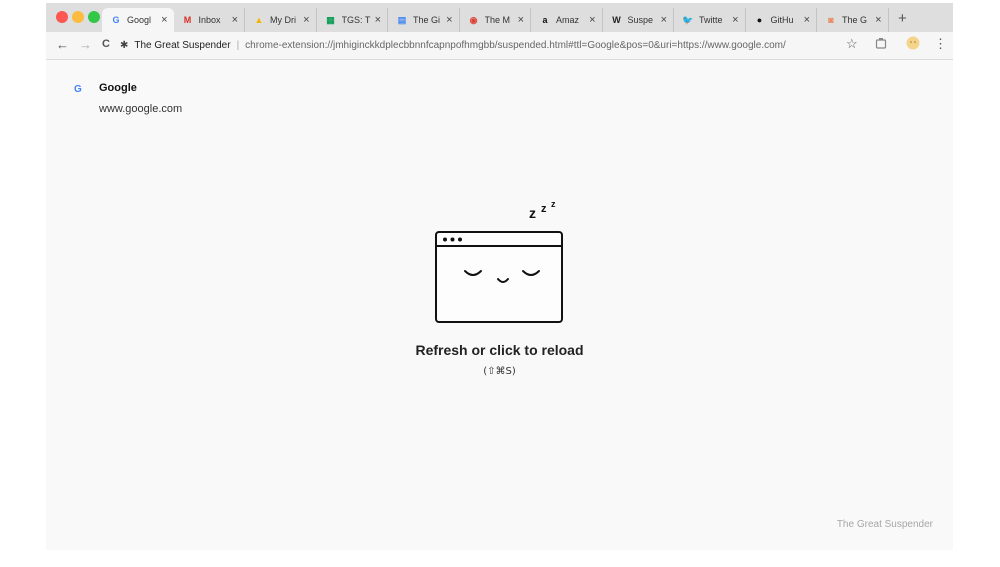  What do you see at coordinates (116, 19) in the screenshot?
I see `google-icon: G` at bounding box center [116, 19].